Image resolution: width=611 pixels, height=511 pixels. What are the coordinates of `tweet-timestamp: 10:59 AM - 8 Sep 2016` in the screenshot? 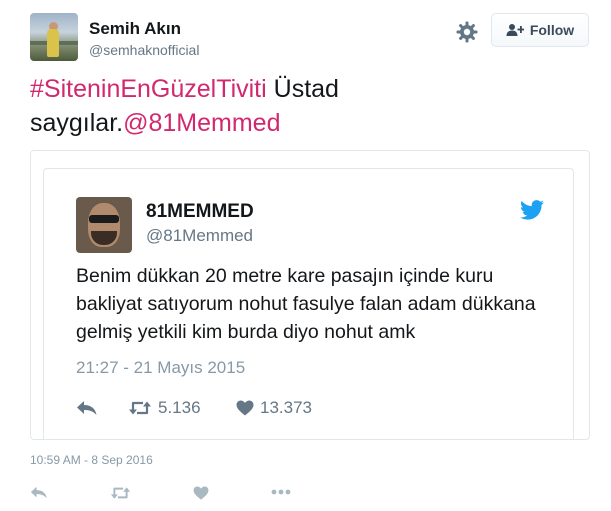 It's located at (91, 460).